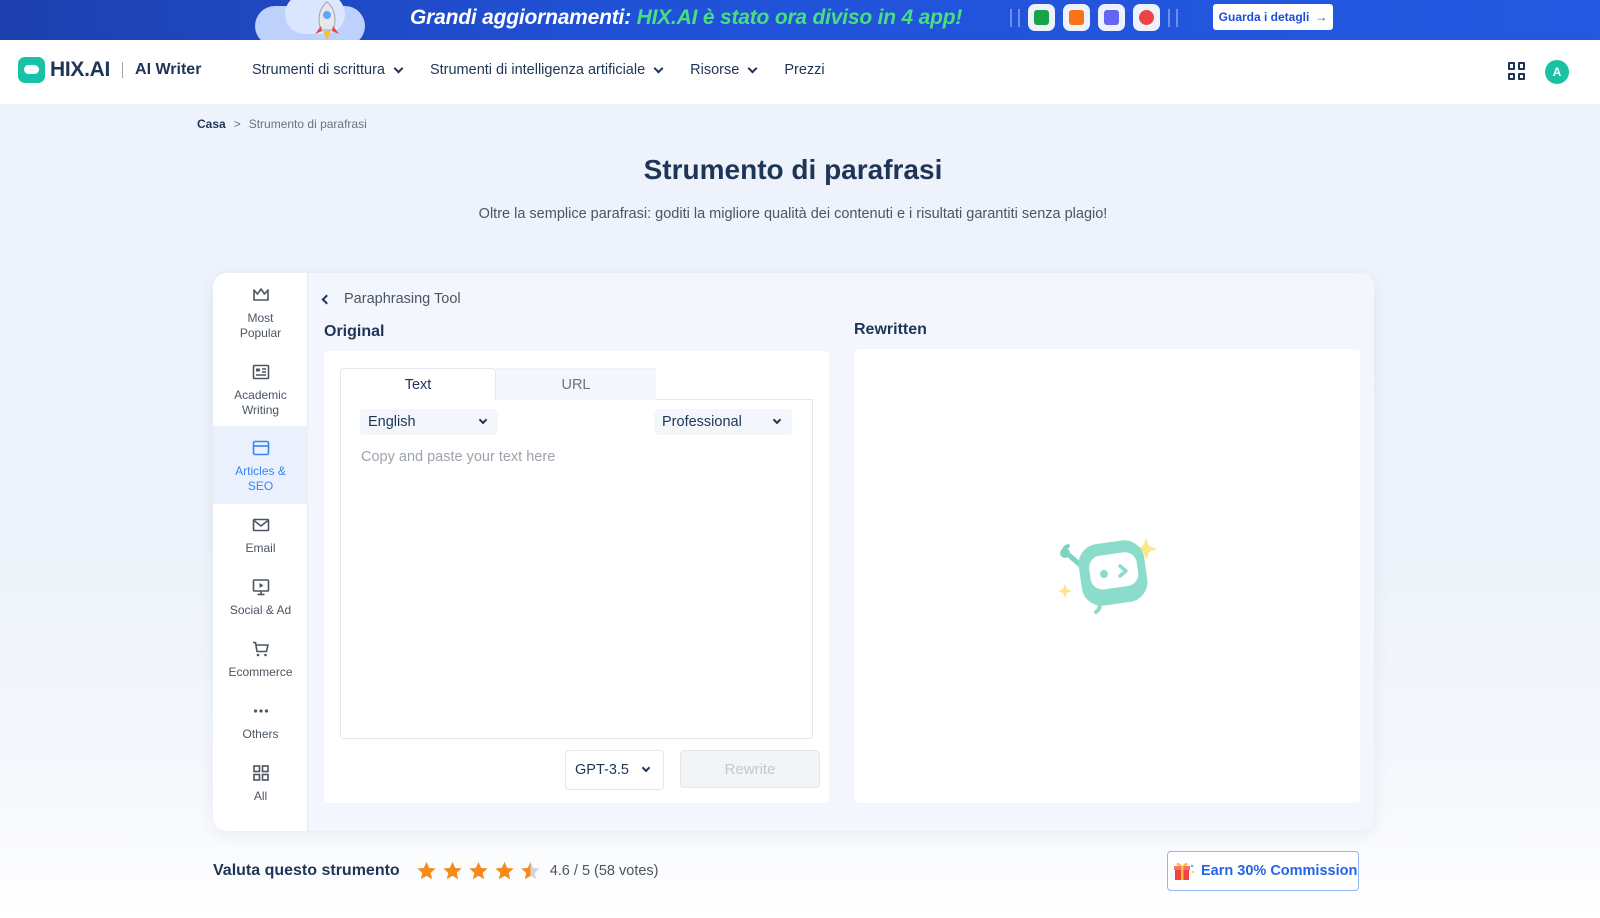  I want to click on logo: HIX.AI AI Writer, so click(109, 70).